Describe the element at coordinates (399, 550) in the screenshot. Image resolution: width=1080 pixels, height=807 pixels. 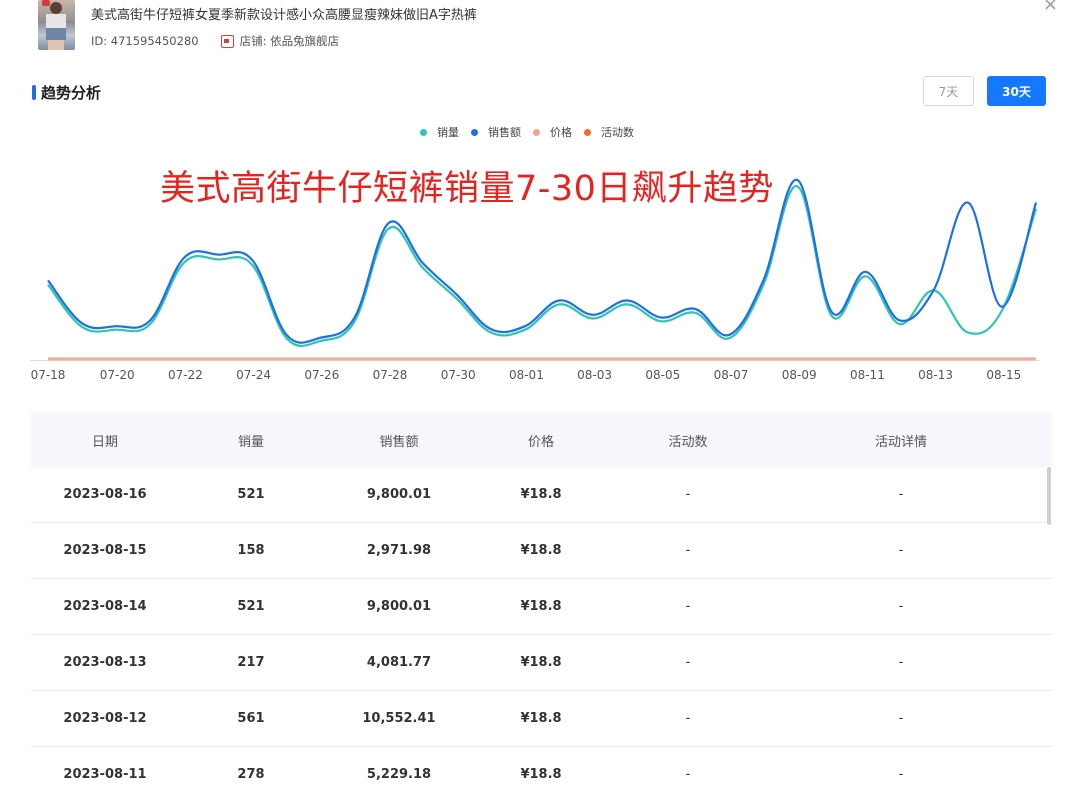
I see `cell-sales-amount: 2,971.98` at that location.